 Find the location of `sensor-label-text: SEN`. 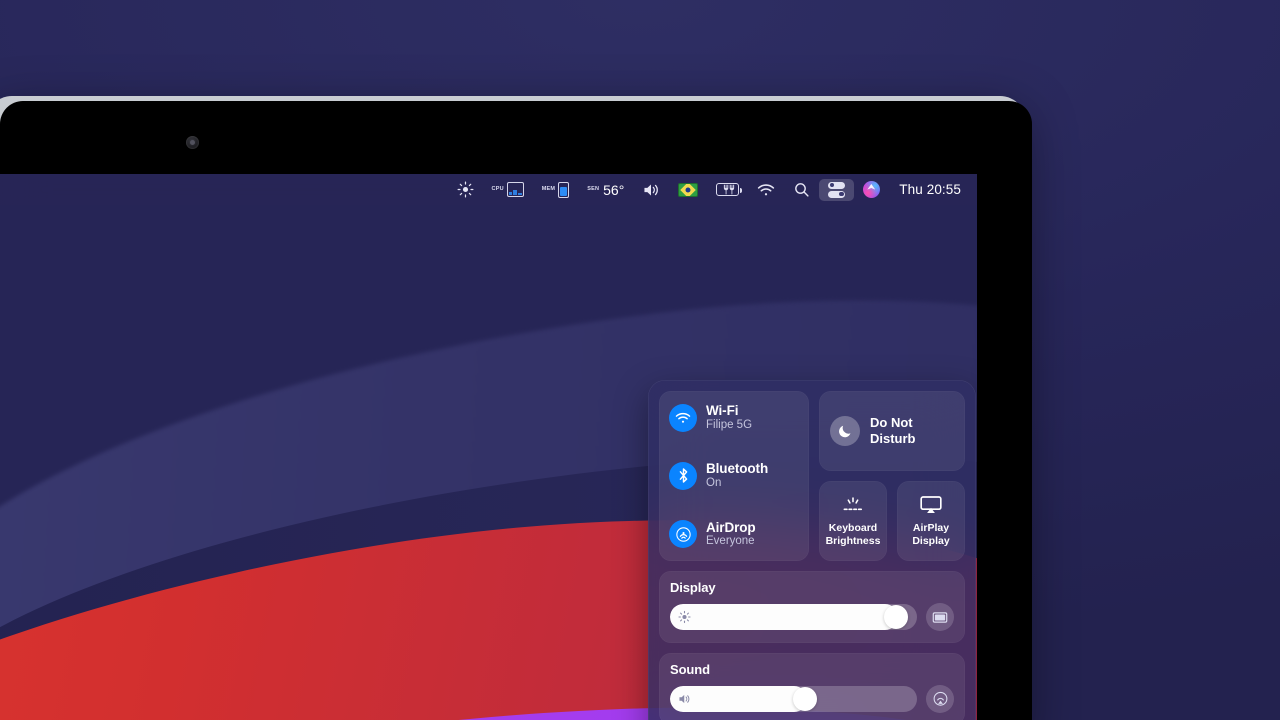

sensor-label-text: SEN is located at coordinates (593, 188).